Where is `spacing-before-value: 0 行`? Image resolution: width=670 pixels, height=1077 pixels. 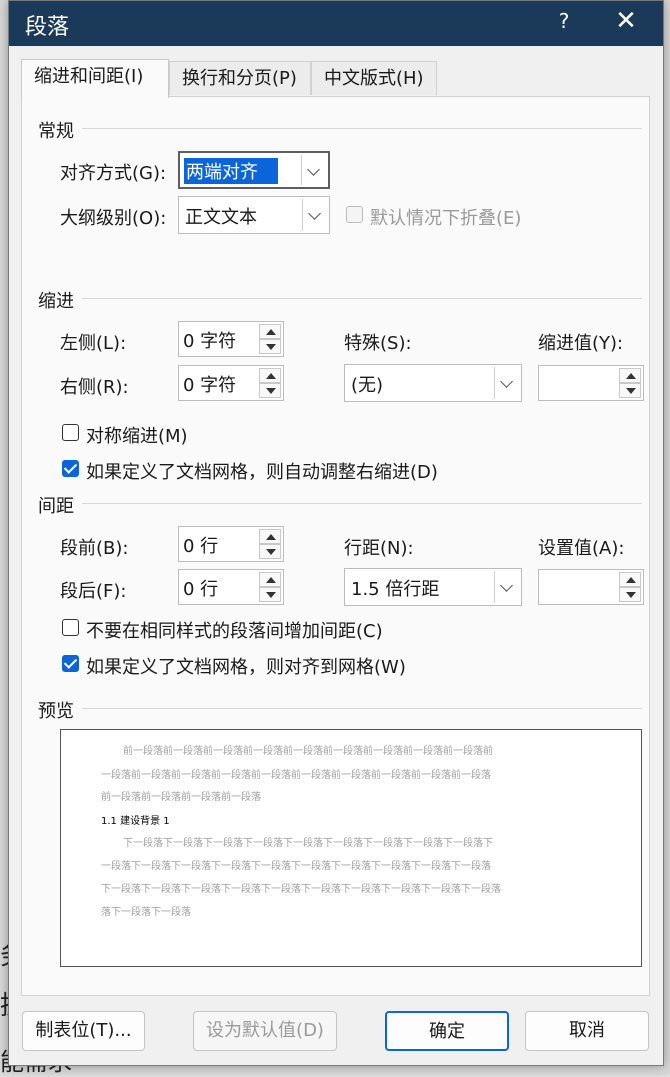
spacing-before-value: 0 行 is located at coordinates (201, 546).